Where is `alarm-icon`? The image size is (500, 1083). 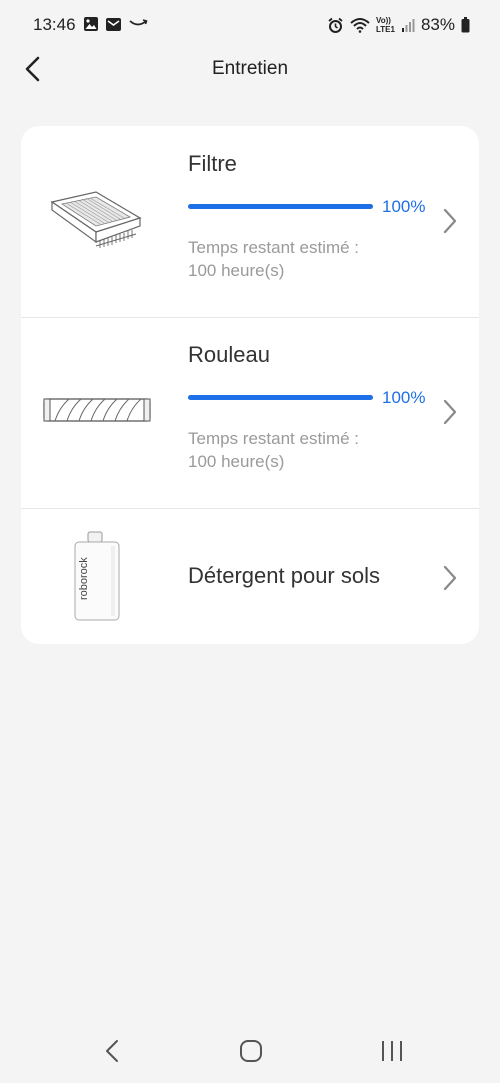
alarm-icon is located at coordinates (335, 25).